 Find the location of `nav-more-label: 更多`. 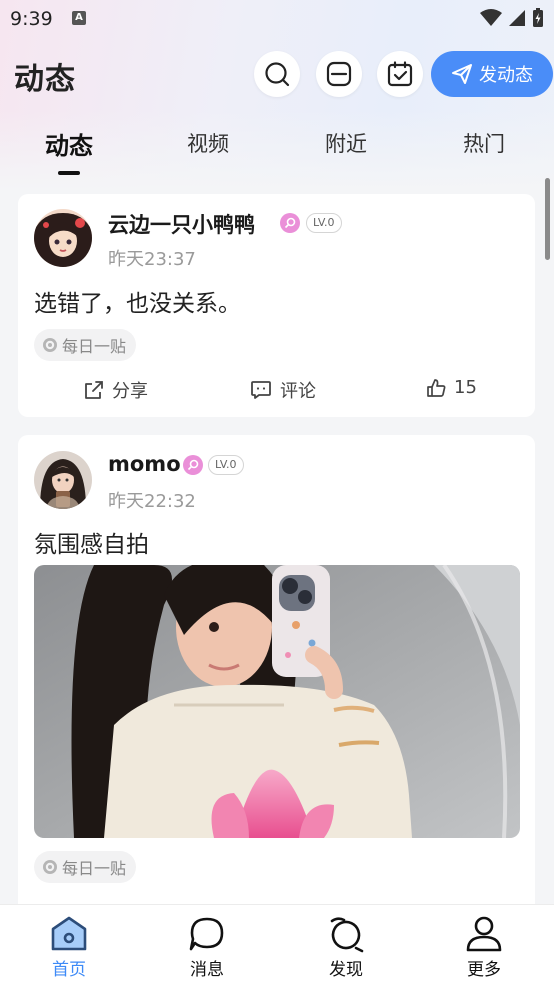

nav-more-label: 更多 is located at coordinates (484, 970).